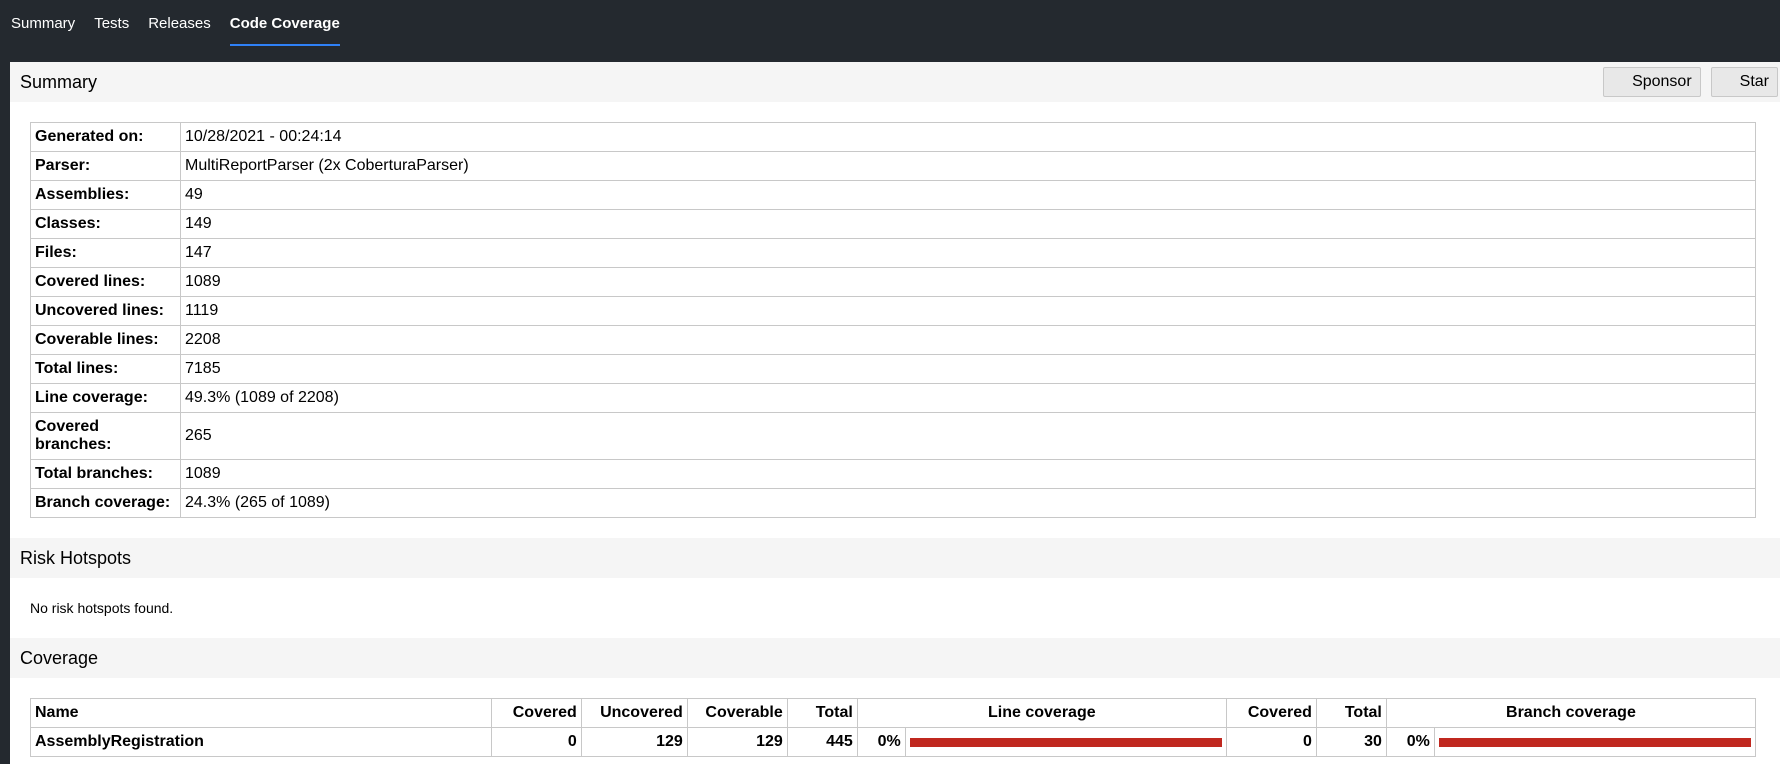  I want to click on summary-value: 24.3% (265 of 1089), so click(968, 503).